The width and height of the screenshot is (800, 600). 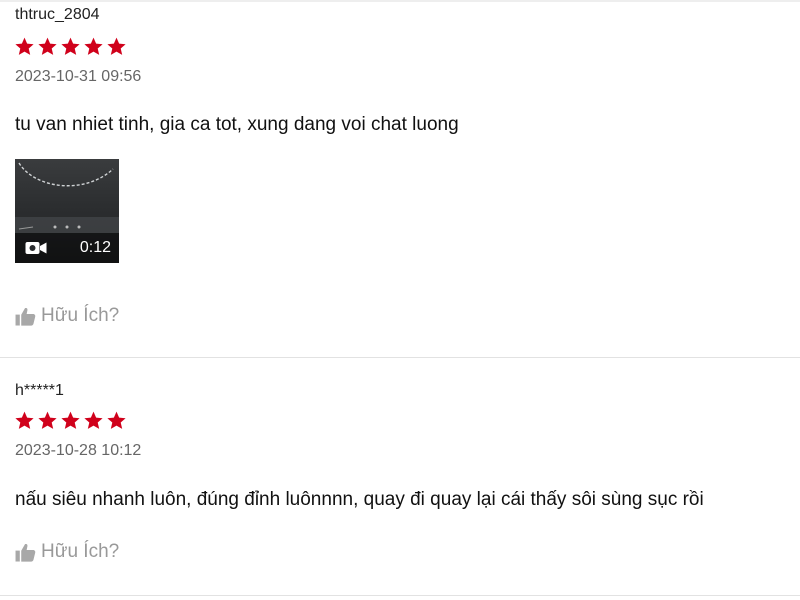 What do you see at coordinates (36, 248) in the screenshot?
I see `video-camera-icon` at bounding box center [36, 248].